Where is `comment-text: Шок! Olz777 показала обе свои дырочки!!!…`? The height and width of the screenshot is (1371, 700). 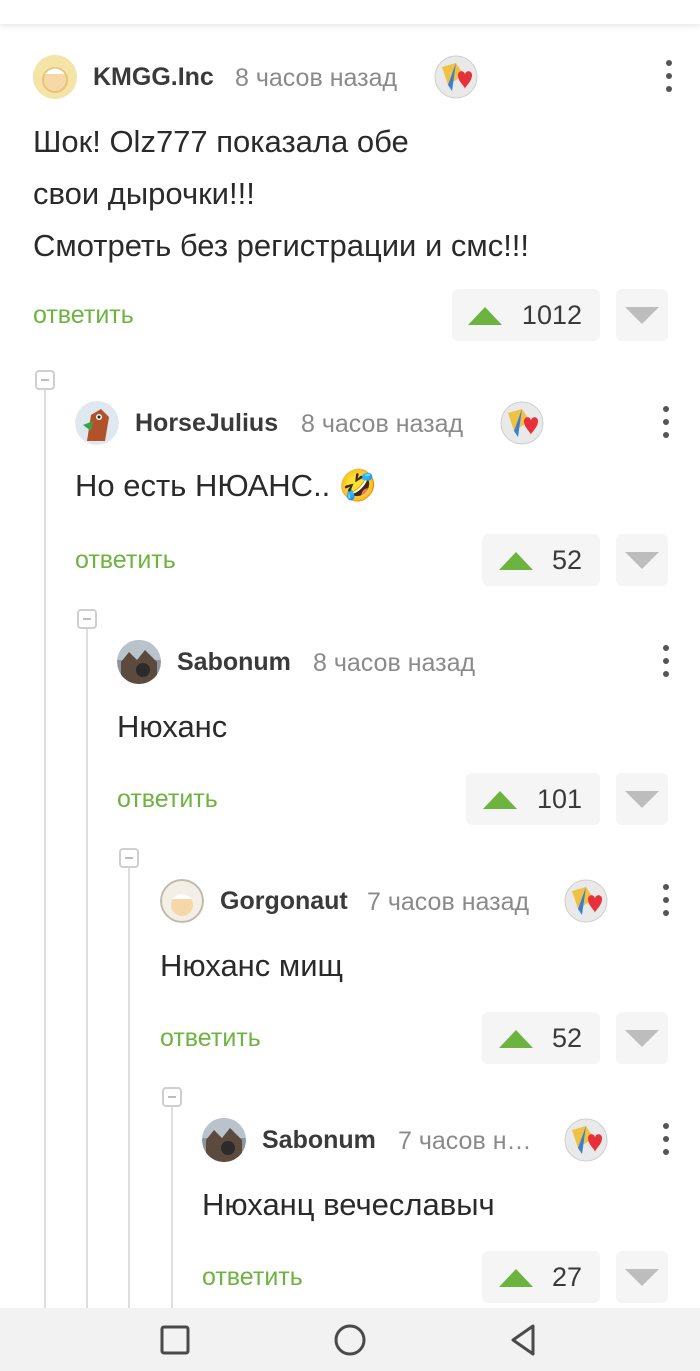 comment-text: Шок! Olz777 показала обе свои дырочки!!!… is located at coordinates (366, 194).